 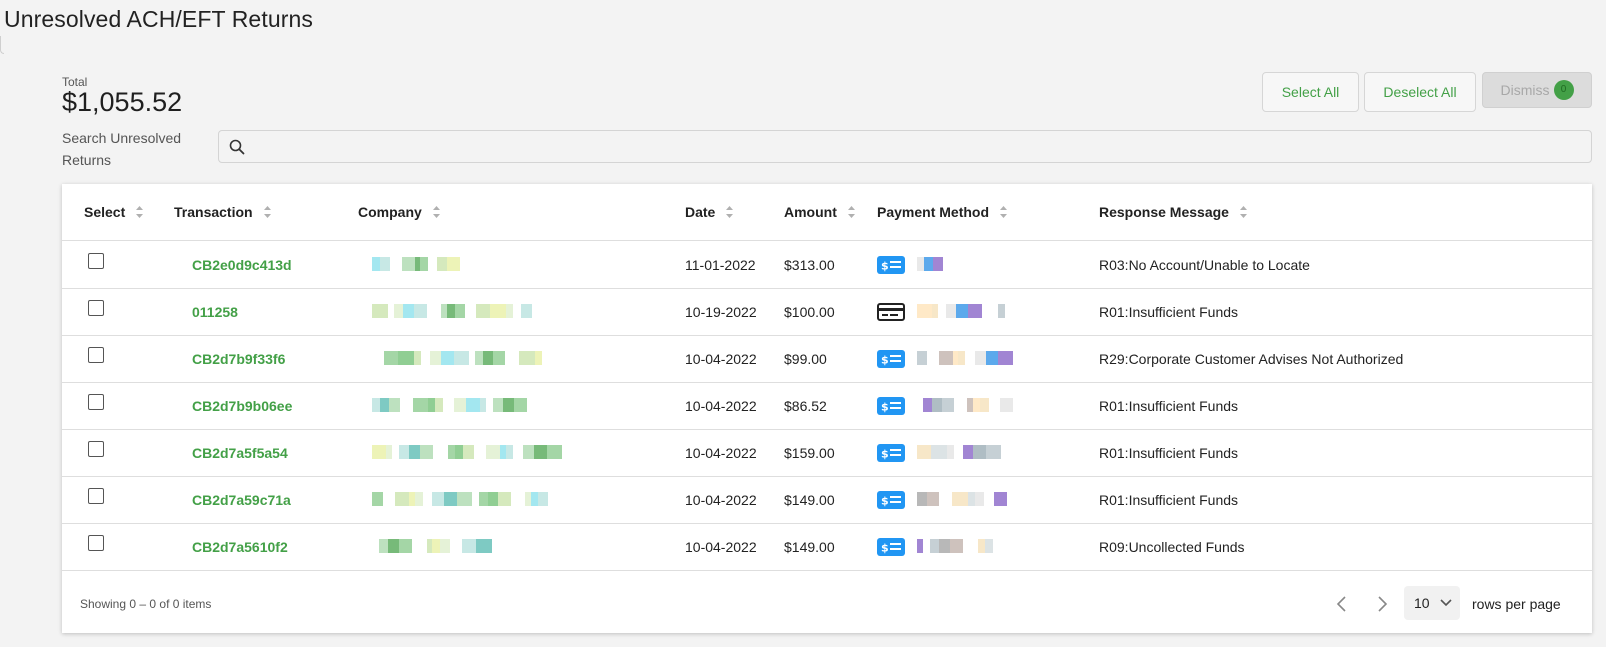 What do you see at coordinates (399, 212) in the screenshot?
I see `column-header-company: Company` at bounding box center [399, 212].